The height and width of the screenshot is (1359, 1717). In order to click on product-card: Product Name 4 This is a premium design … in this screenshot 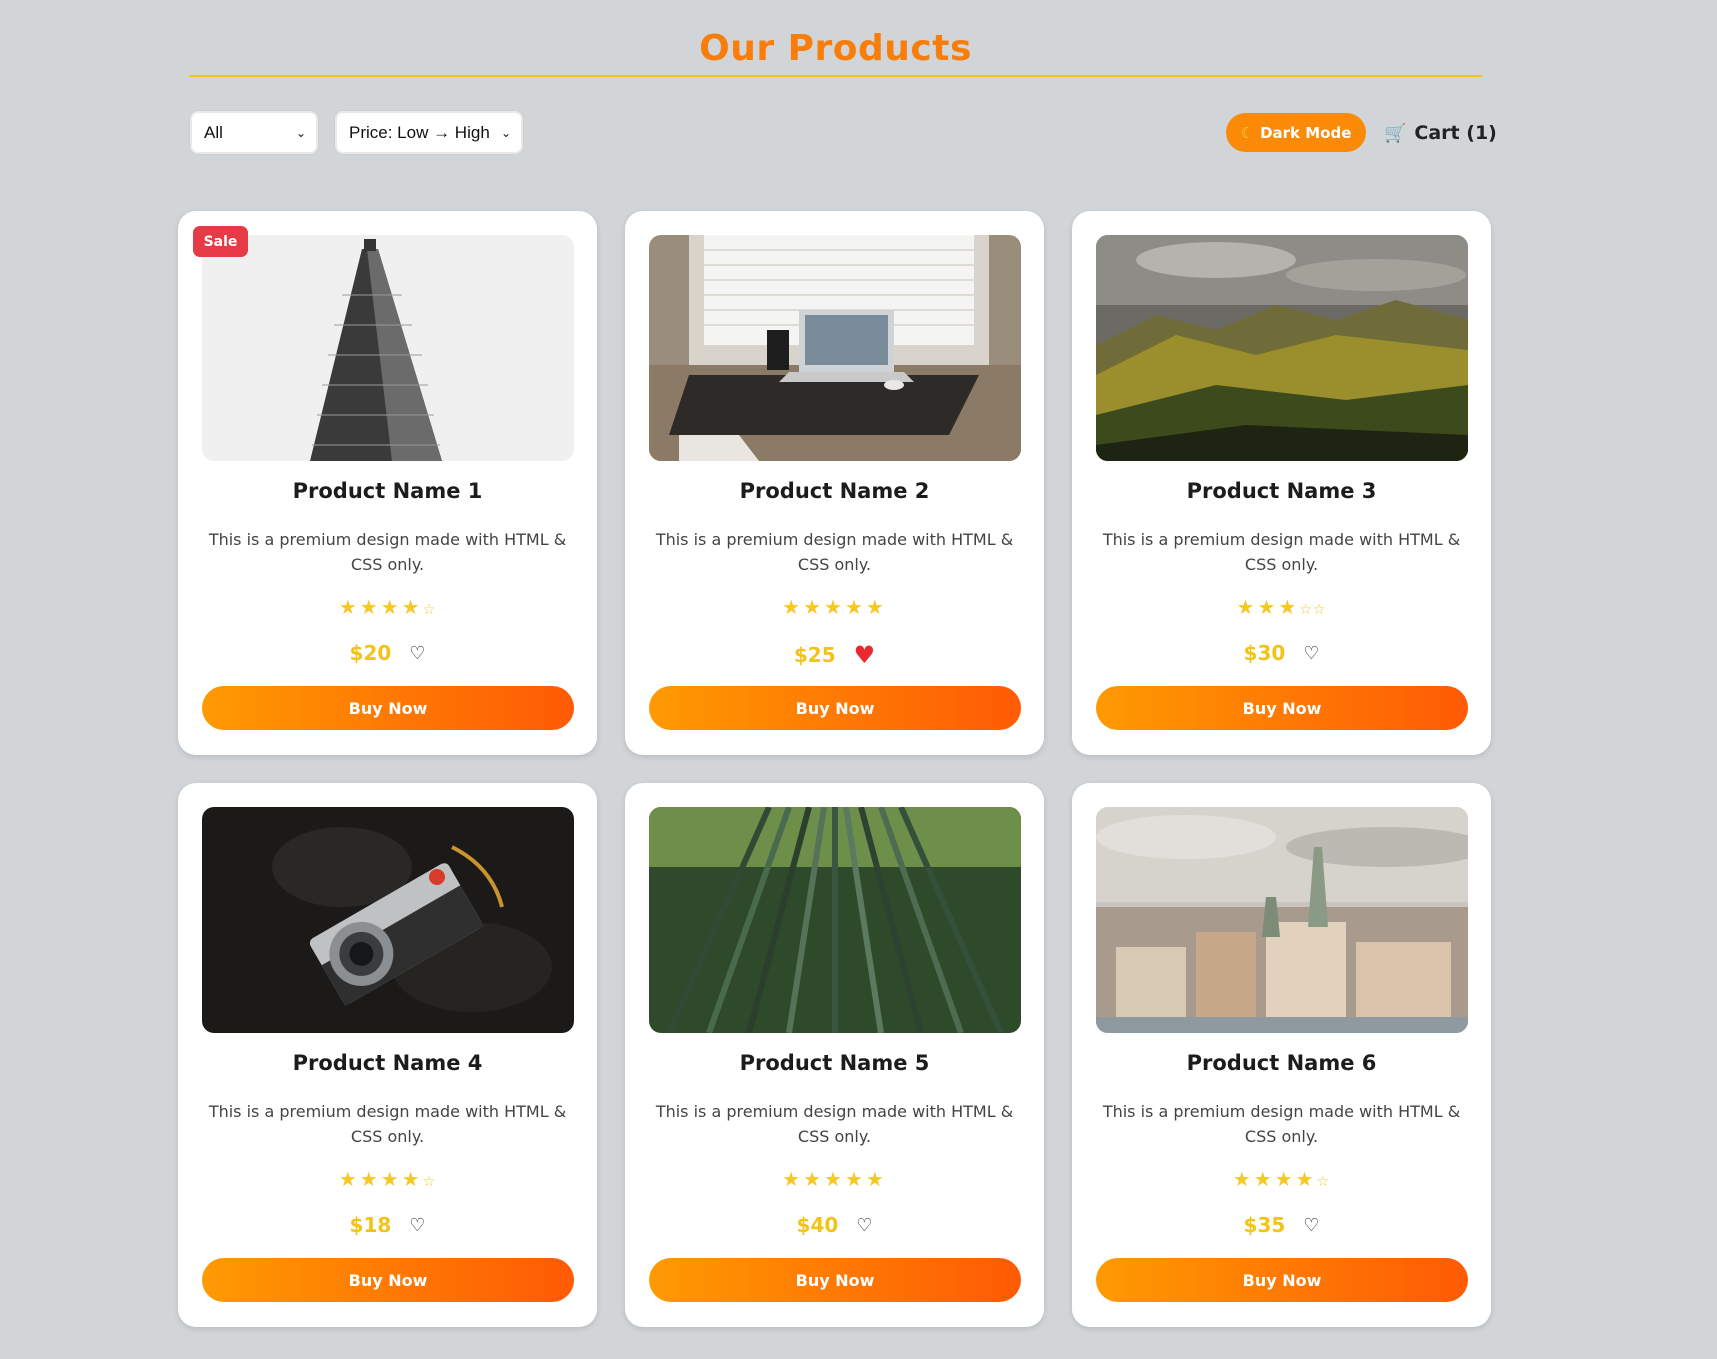, I will do `click(387, 1055)`.